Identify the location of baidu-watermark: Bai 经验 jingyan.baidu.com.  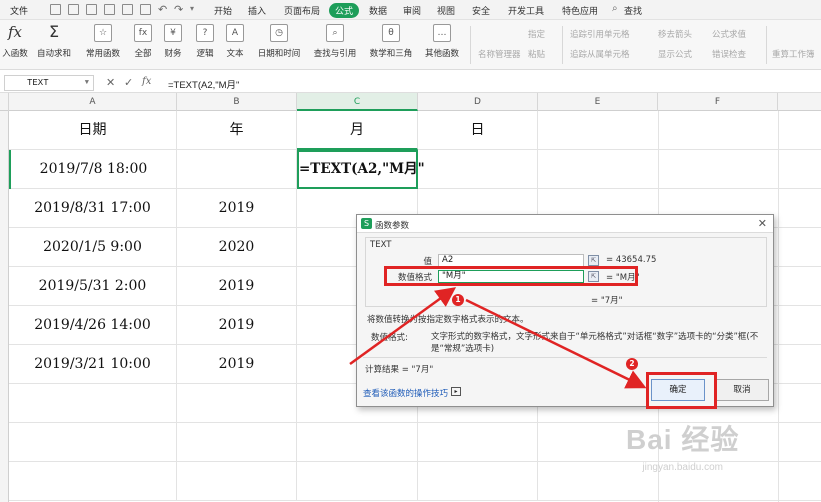
(682, 445).